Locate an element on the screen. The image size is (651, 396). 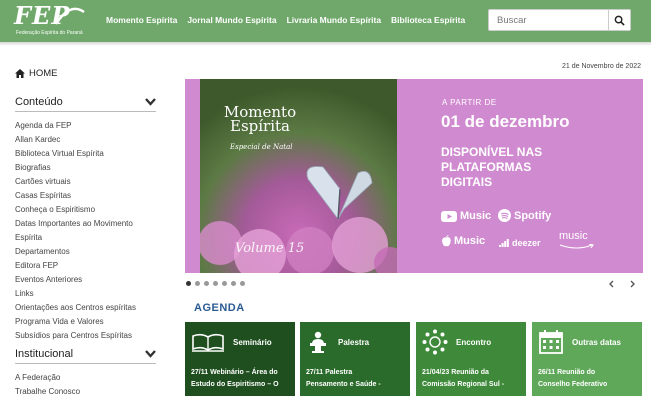
menu-item-programa-vida: Programa Vida e Valores is located at coordinates (85, 322).